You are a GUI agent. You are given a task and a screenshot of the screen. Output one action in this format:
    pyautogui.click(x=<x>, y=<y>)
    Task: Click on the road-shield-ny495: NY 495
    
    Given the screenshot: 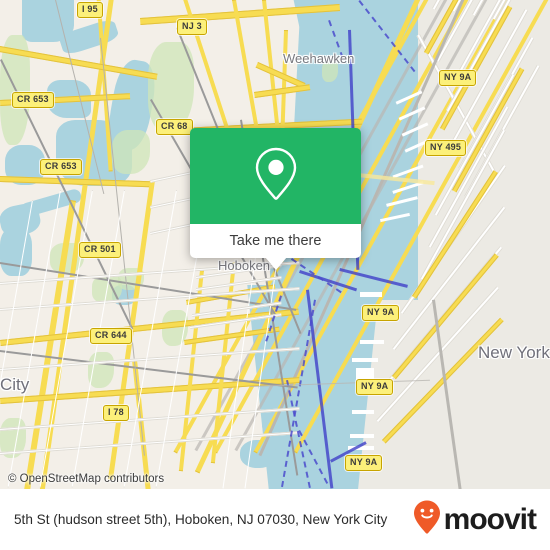 What is the action you would take?
    pyautogui.click(x=446, y=148)
    